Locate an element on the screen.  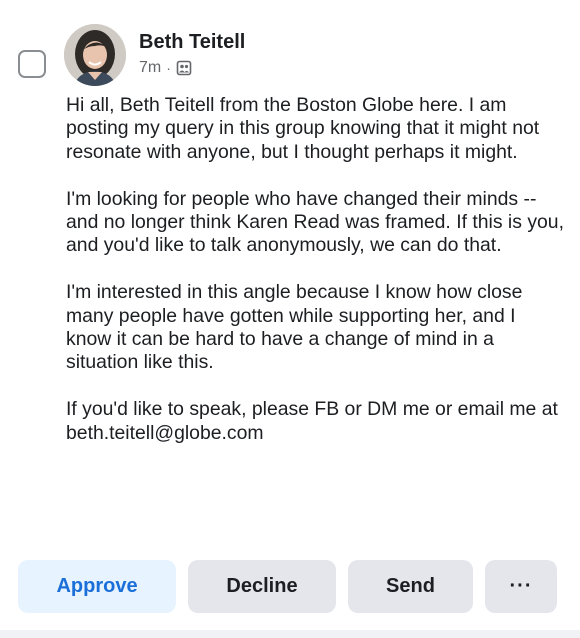
avatar is located at coordinates (95, 55).